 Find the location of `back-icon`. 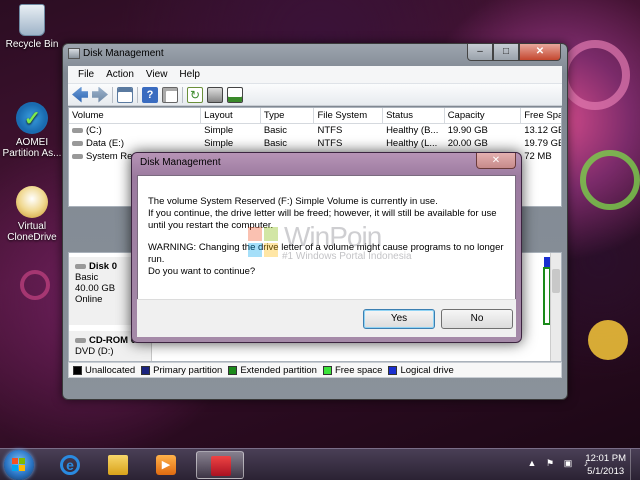

back-icon is located at coordinates (80, 94).